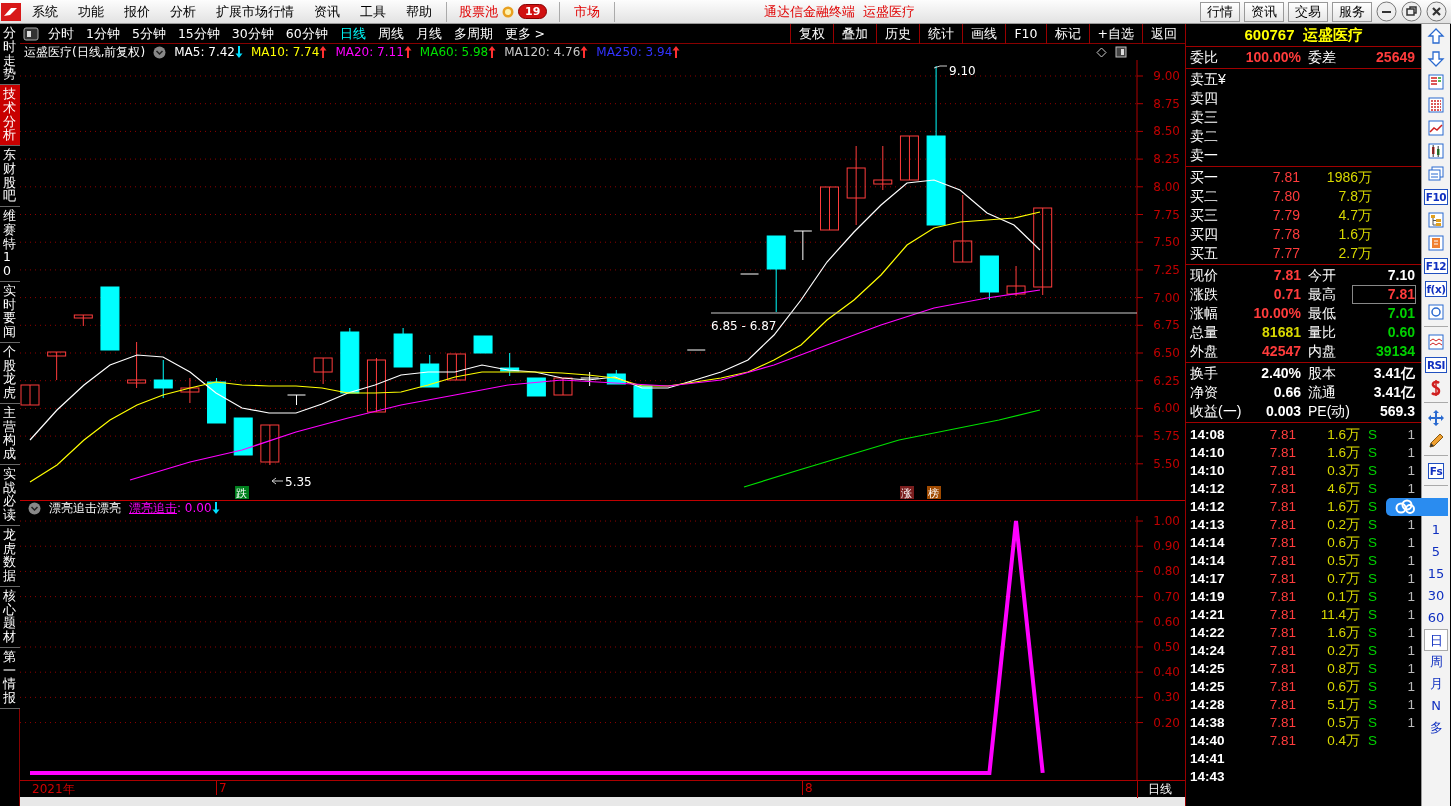 The image size is (1451, 806). Describe the element at coordinates (1308, 11) in the screenshot. I see `toolbar-button: 交易` at that location.